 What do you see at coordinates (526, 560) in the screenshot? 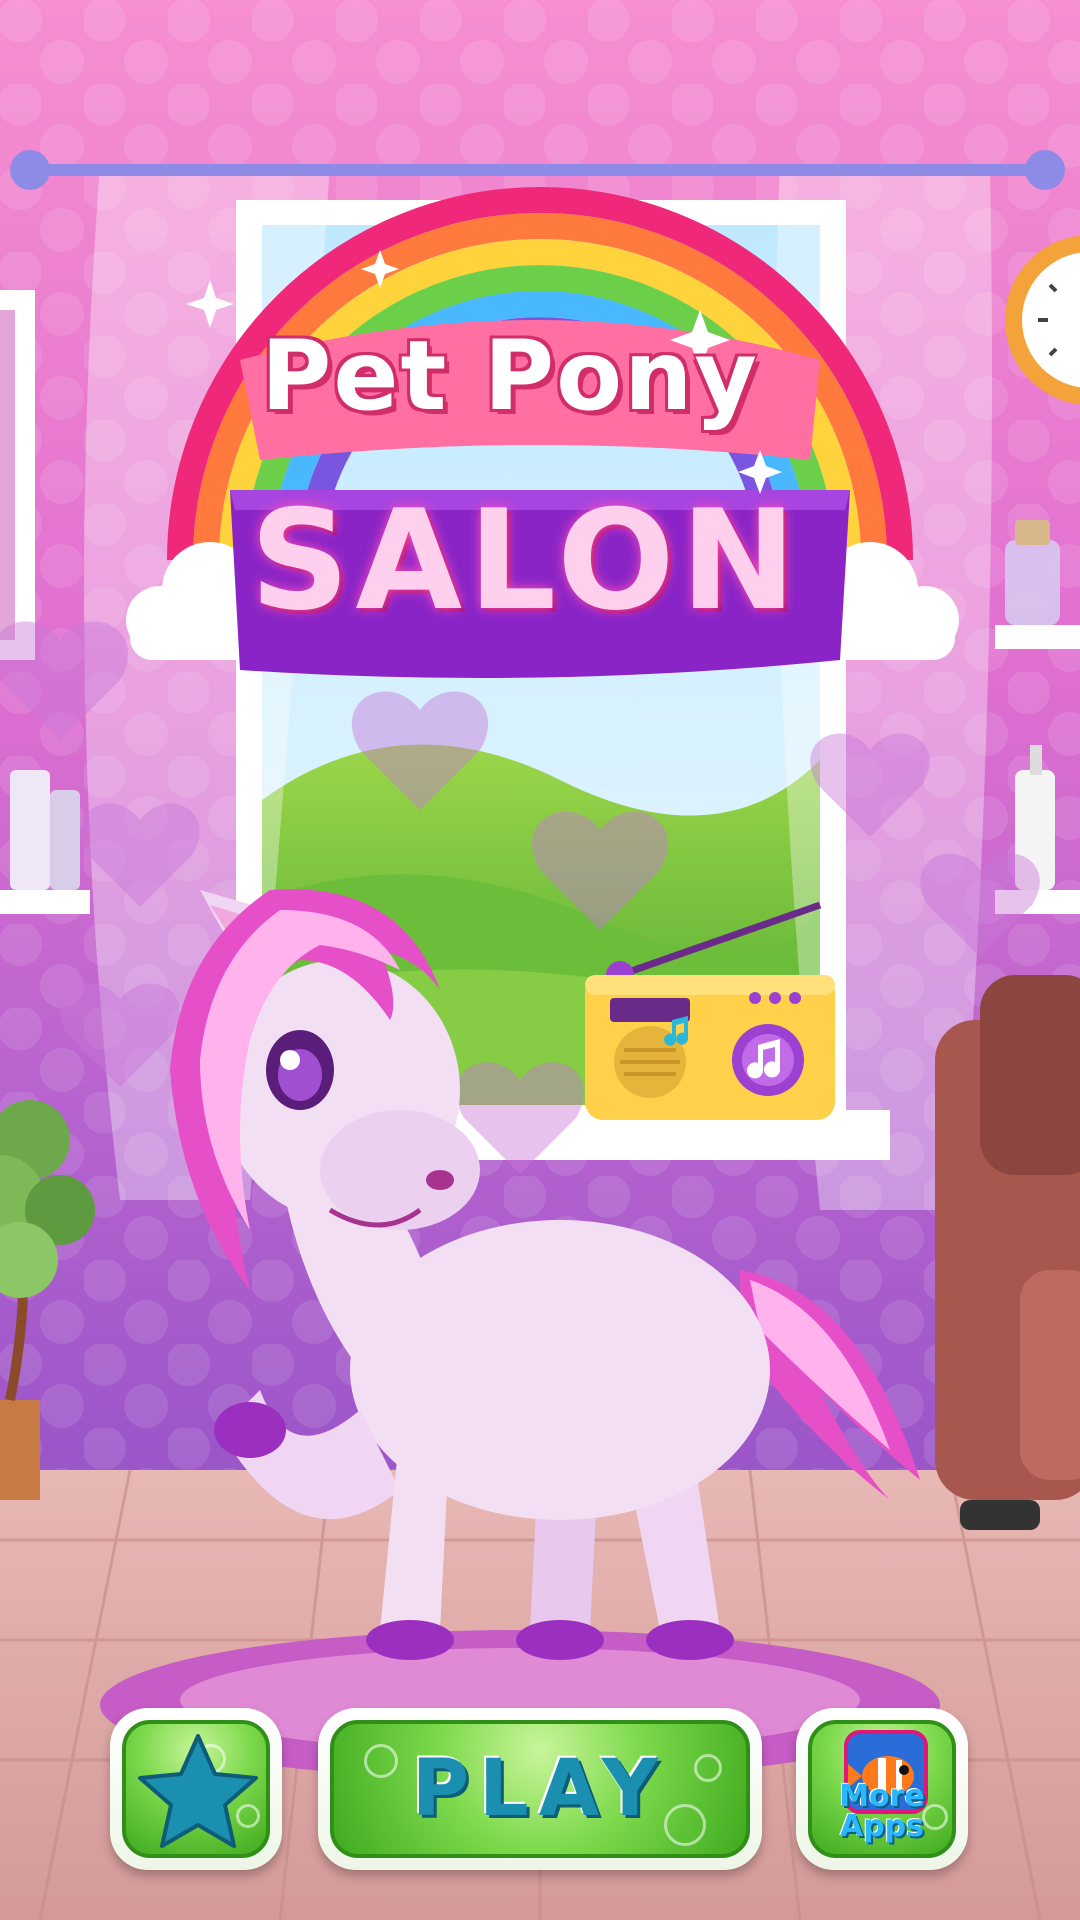
I see `game-title-line2: SALON` at bounding box center [526, 560].